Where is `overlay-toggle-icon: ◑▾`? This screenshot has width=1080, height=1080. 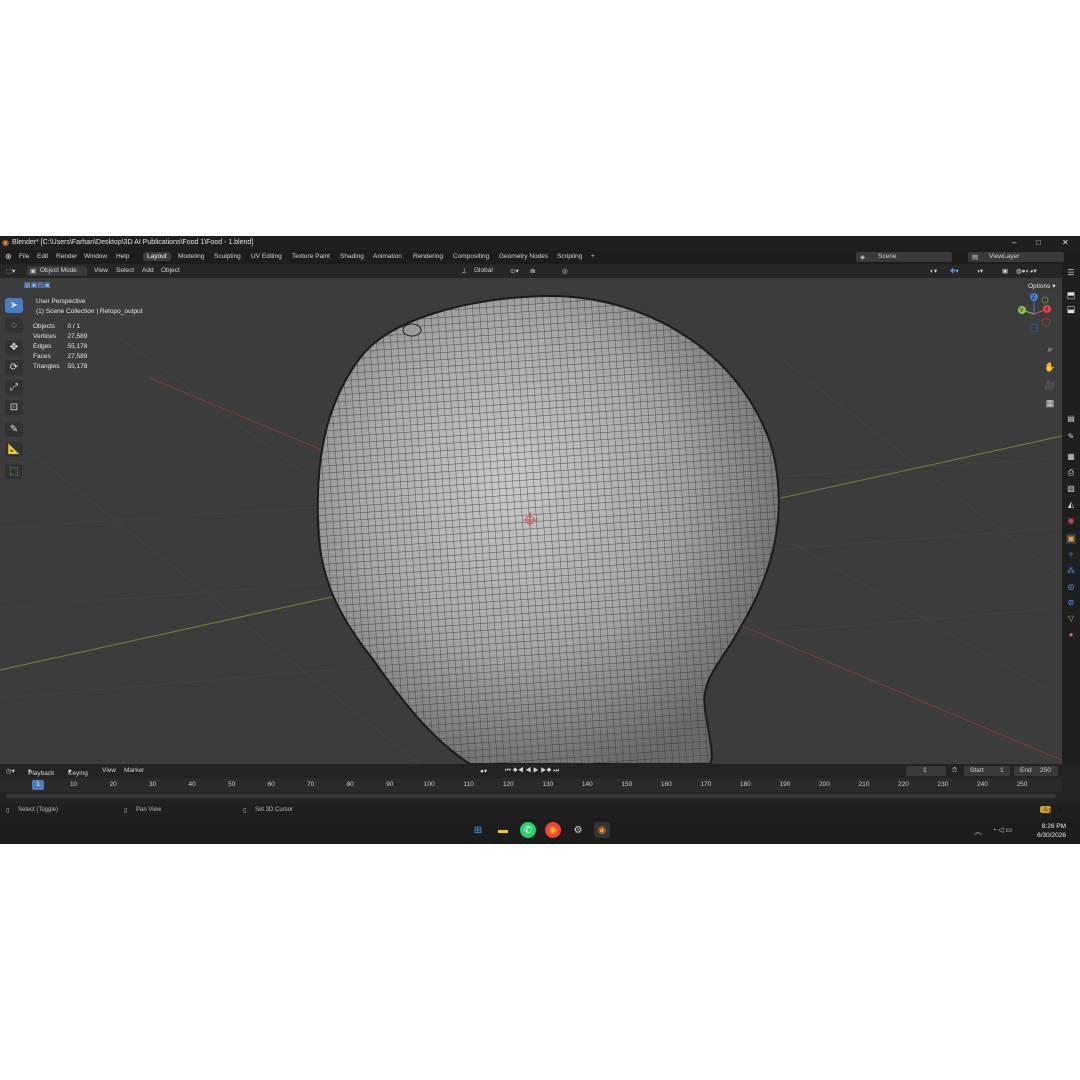
overlay-toggle-icon: ◑▾ is located at coordinates (979, 271).